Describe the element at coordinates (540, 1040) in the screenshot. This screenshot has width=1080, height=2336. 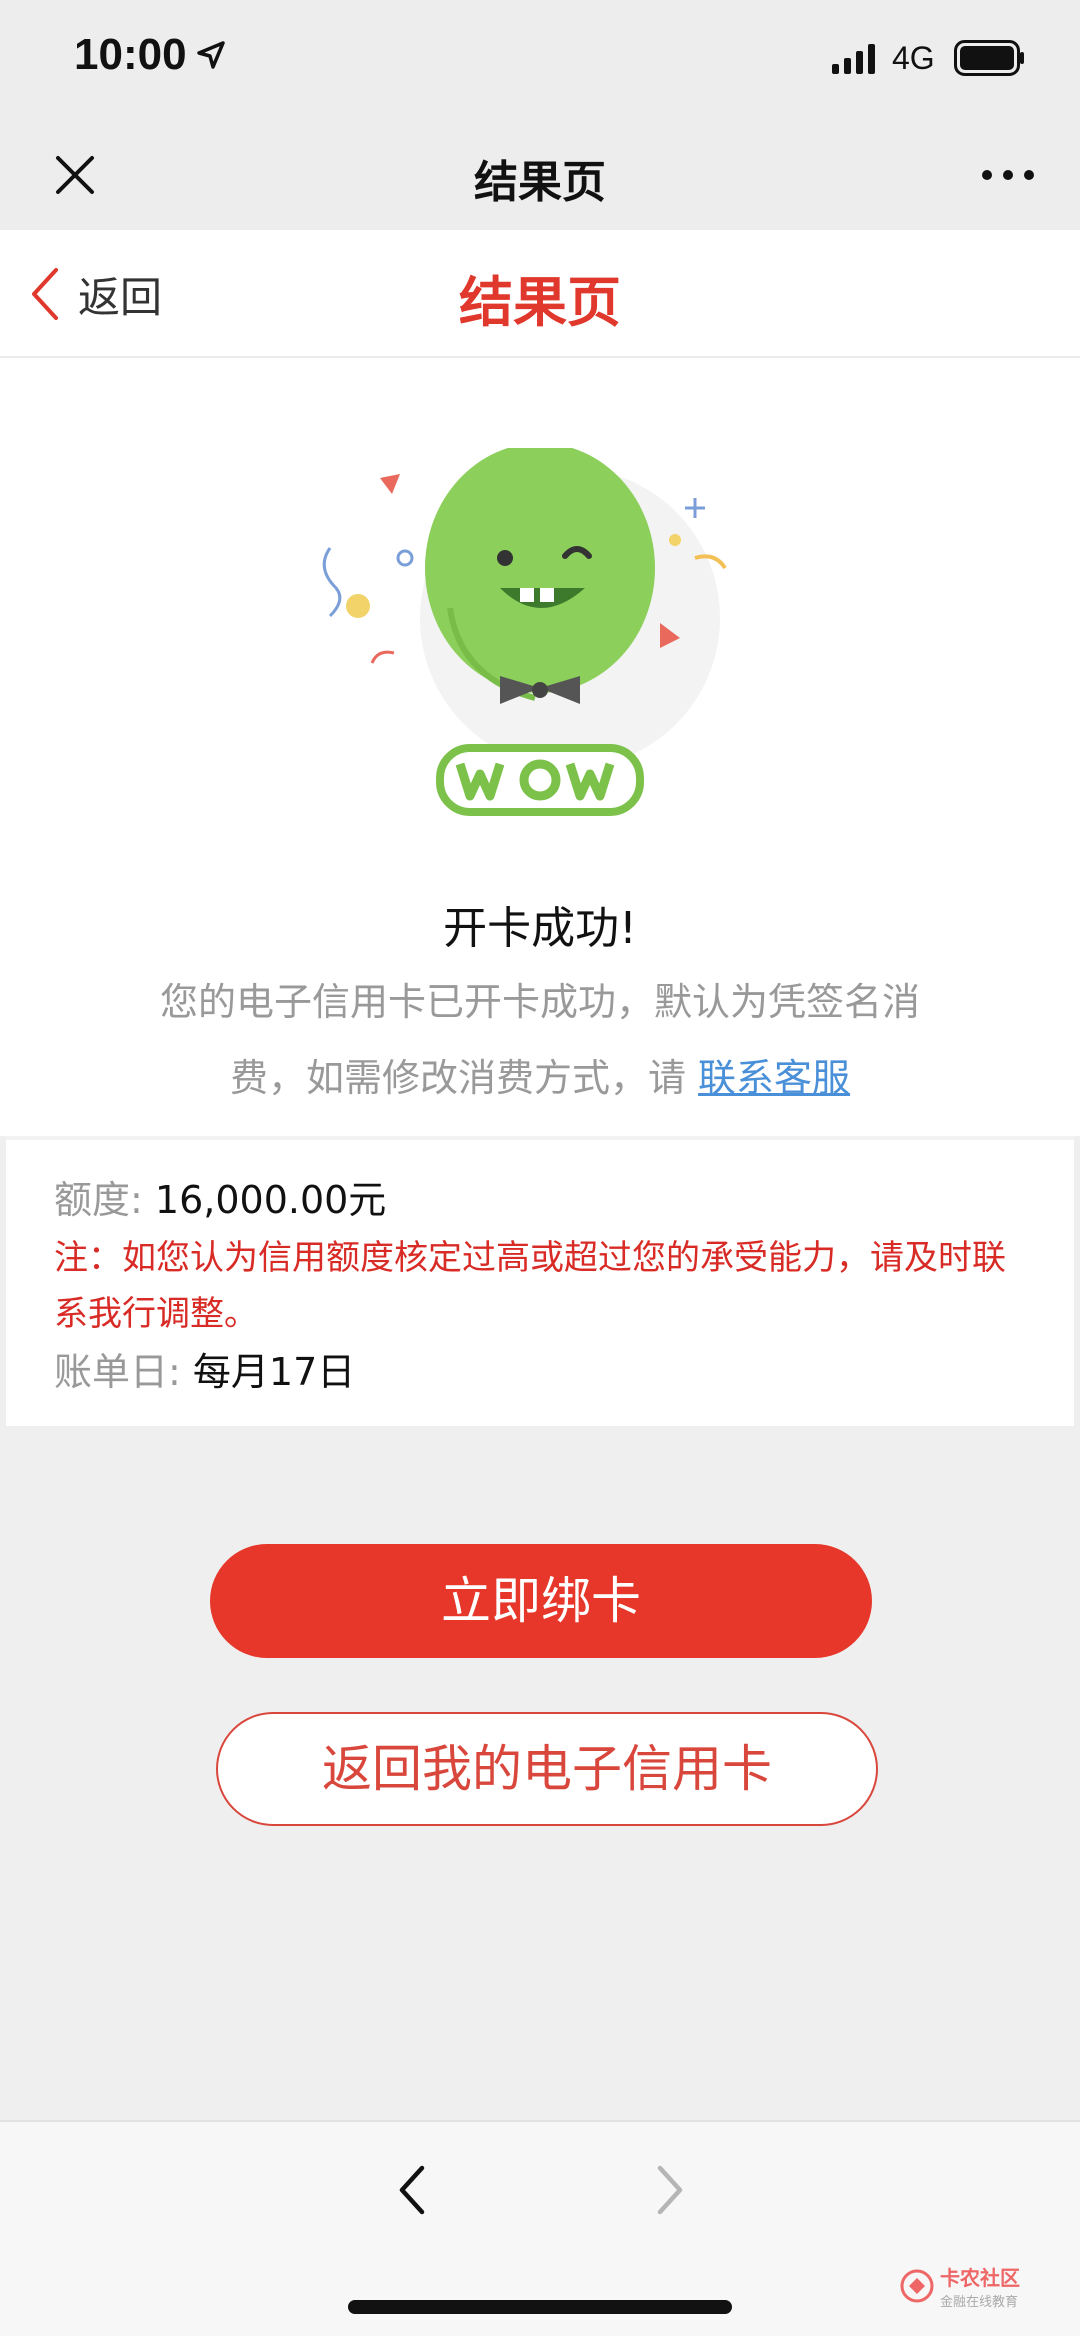
I see `result-description: 您的电子信用卡已开卡成功，默认为凭签名消费，如需修改消费方式，请 联系客服` at that location.